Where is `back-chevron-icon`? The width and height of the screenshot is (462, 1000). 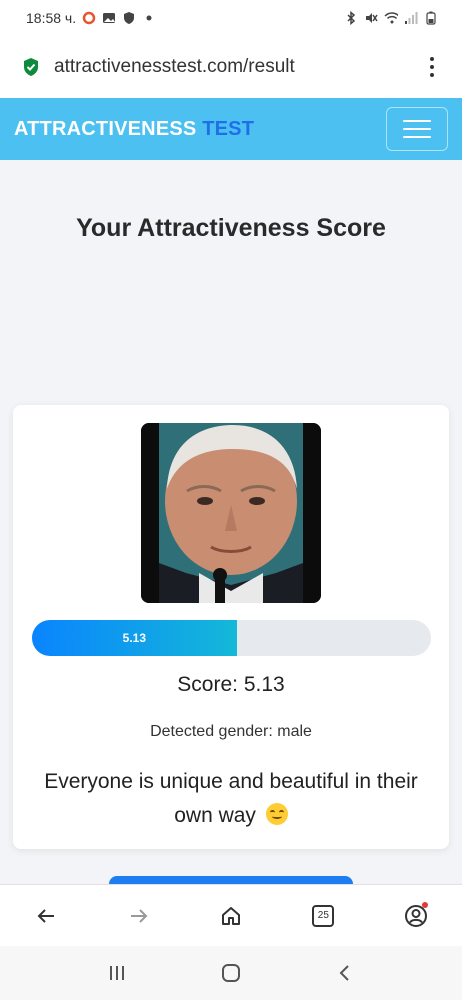 back-chevron-icon is located at coordinates (345, 973).